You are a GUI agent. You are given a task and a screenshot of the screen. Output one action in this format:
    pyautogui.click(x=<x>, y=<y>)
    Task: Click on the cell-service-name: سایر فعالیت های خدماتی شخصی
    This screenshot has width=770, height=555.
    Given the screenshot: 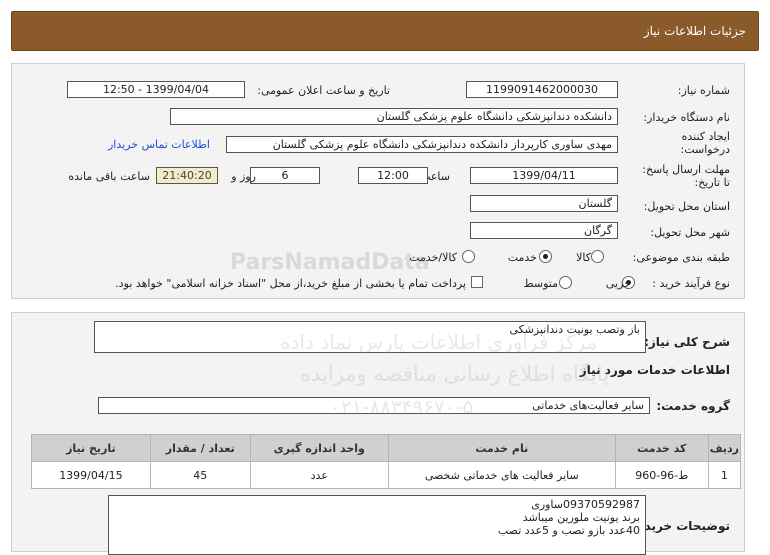 What is the action you would take?
    pyautogui.click(x=501, y=475)
    